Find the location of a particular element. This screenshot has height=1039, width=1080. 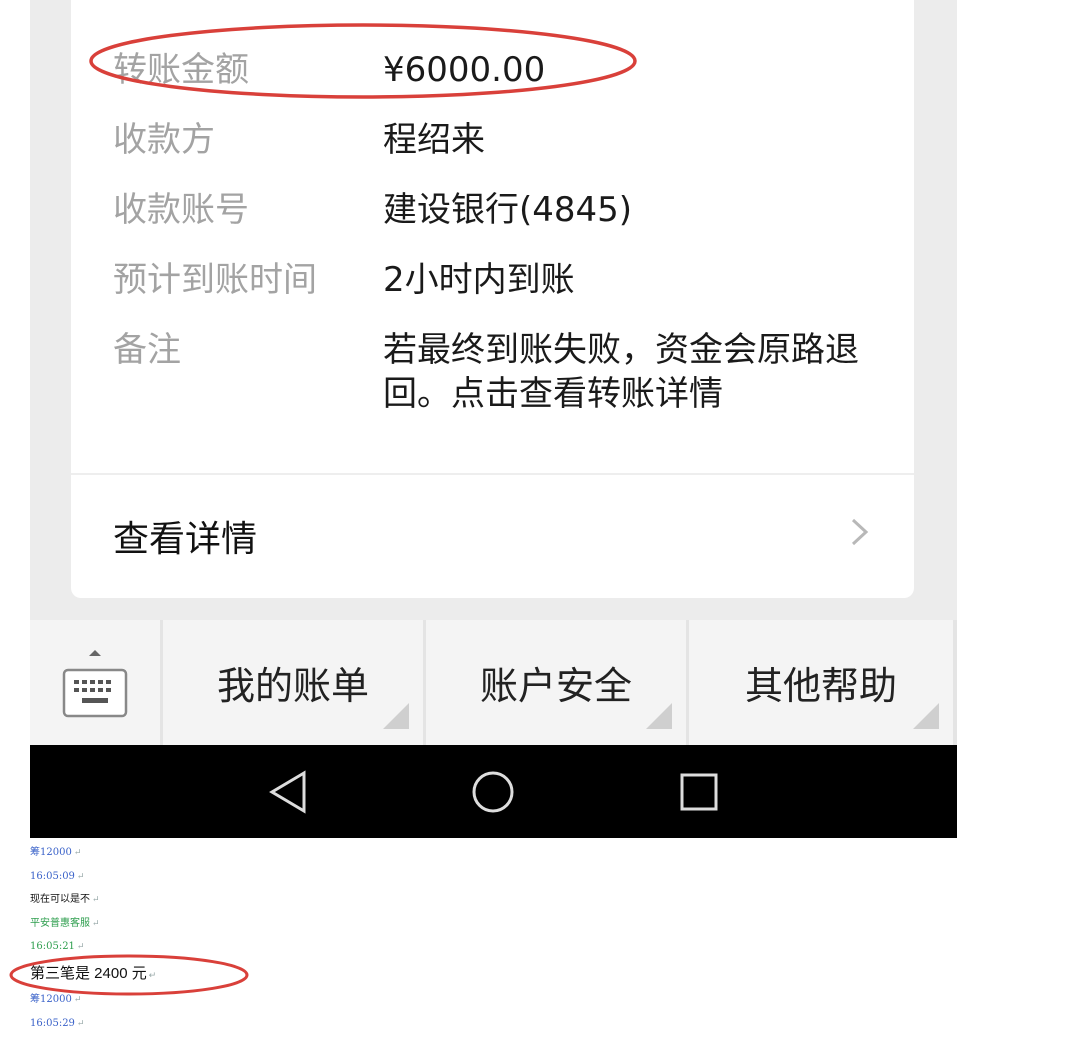

highlight-ellipse-amount is located at coordinates (363, 61).